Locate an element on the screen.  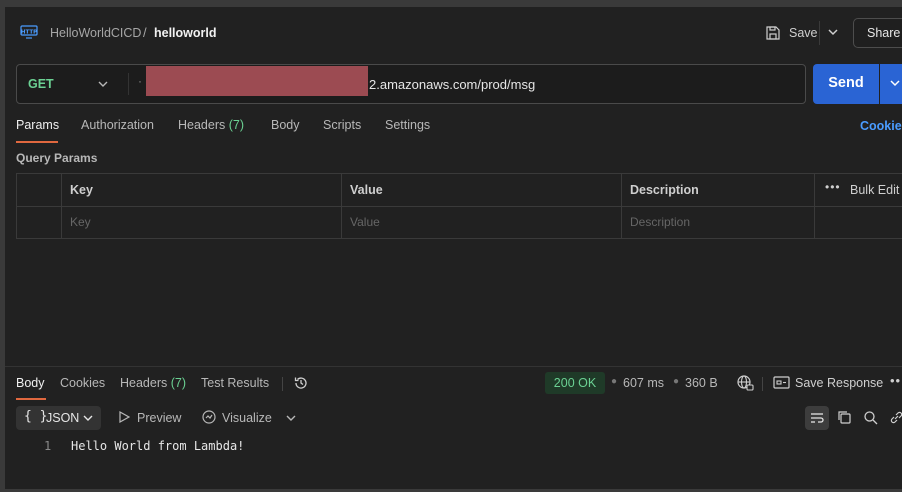
cookies-link: Cookie is located at coordinates (881, 126).